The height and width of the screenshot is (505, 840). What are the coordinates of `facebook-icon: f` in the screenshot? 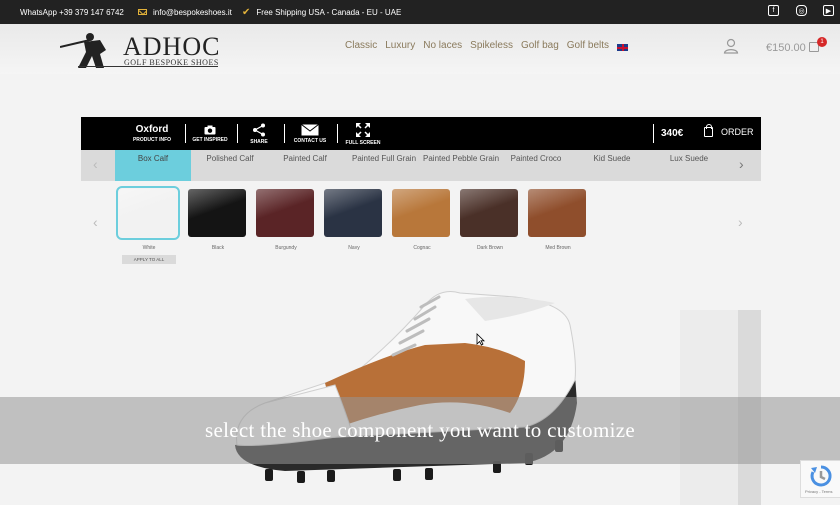 It's located at (773, 10).